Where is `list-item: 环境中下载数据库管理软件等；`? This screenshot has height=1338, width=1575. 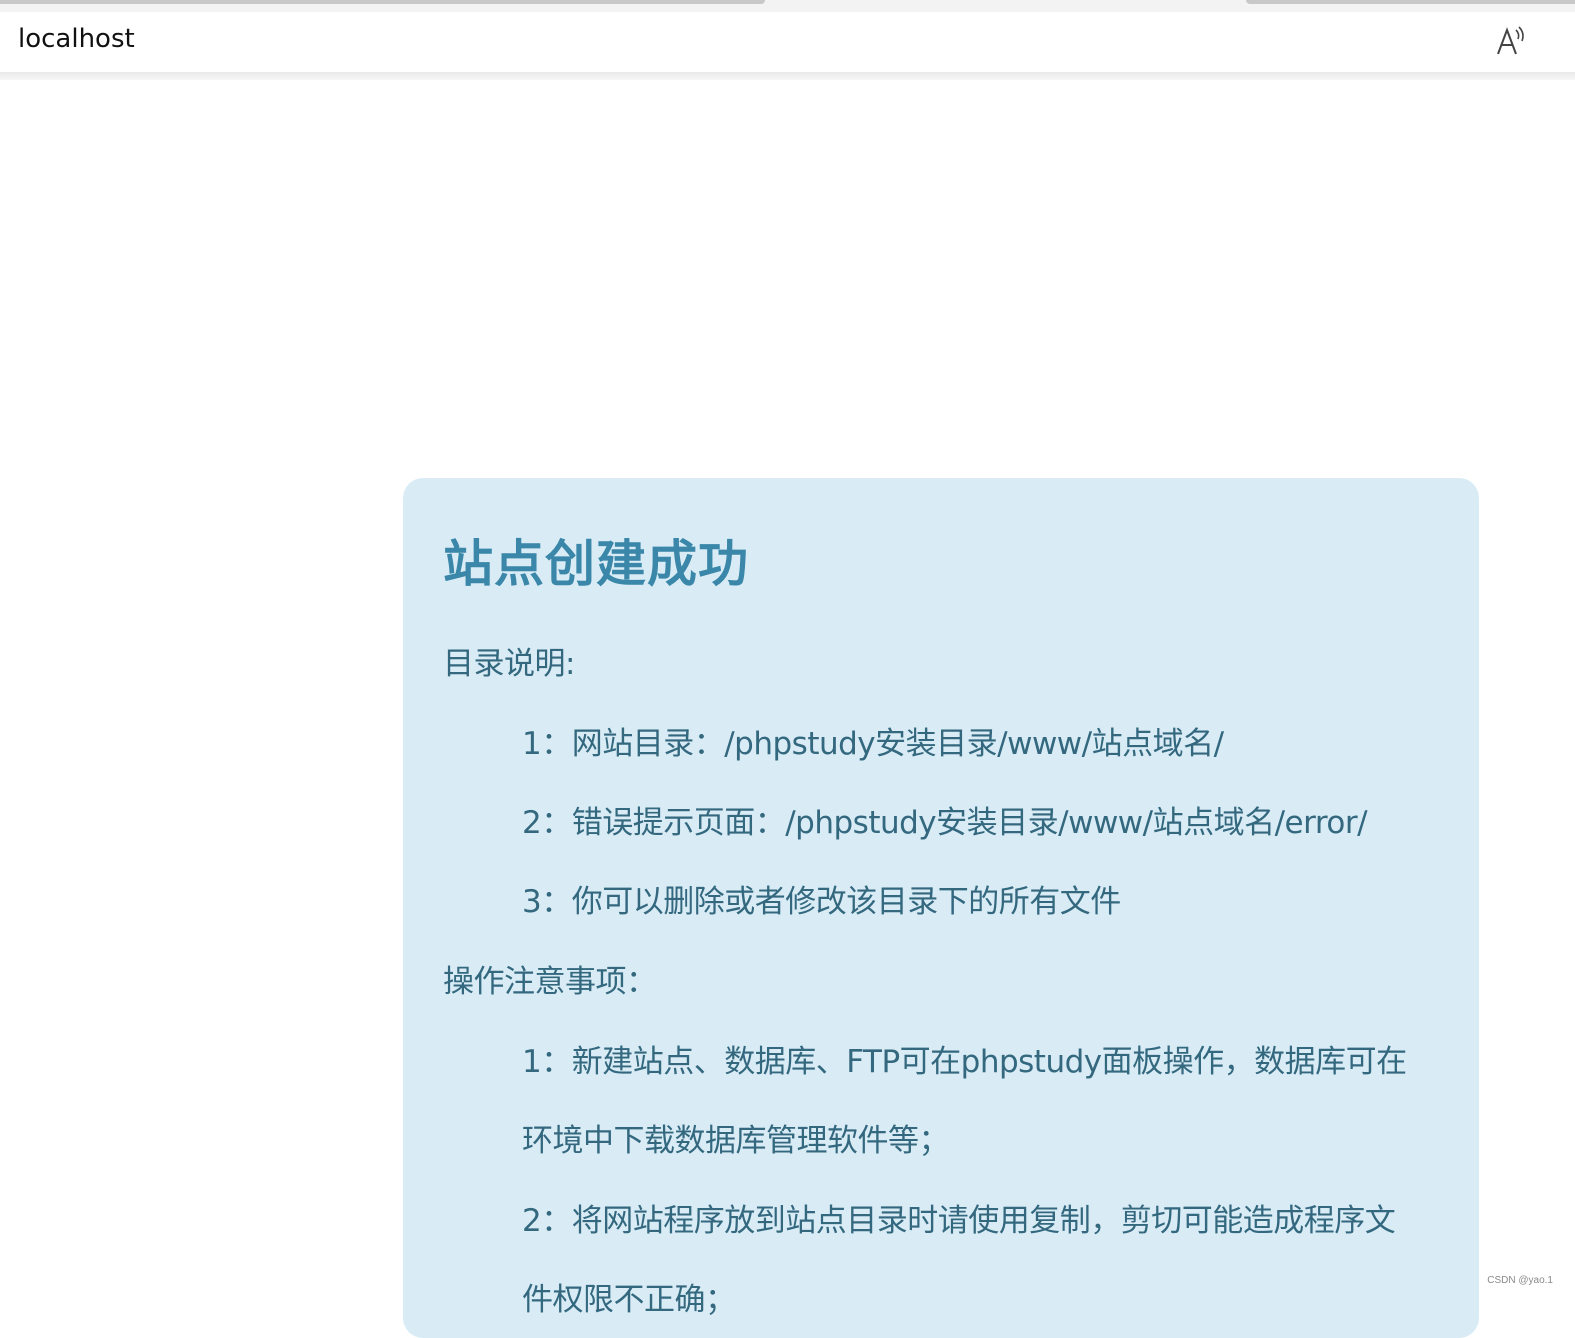
list-item: 环境中下载数据库管理软件等； is located at coordinates (735, 1137).